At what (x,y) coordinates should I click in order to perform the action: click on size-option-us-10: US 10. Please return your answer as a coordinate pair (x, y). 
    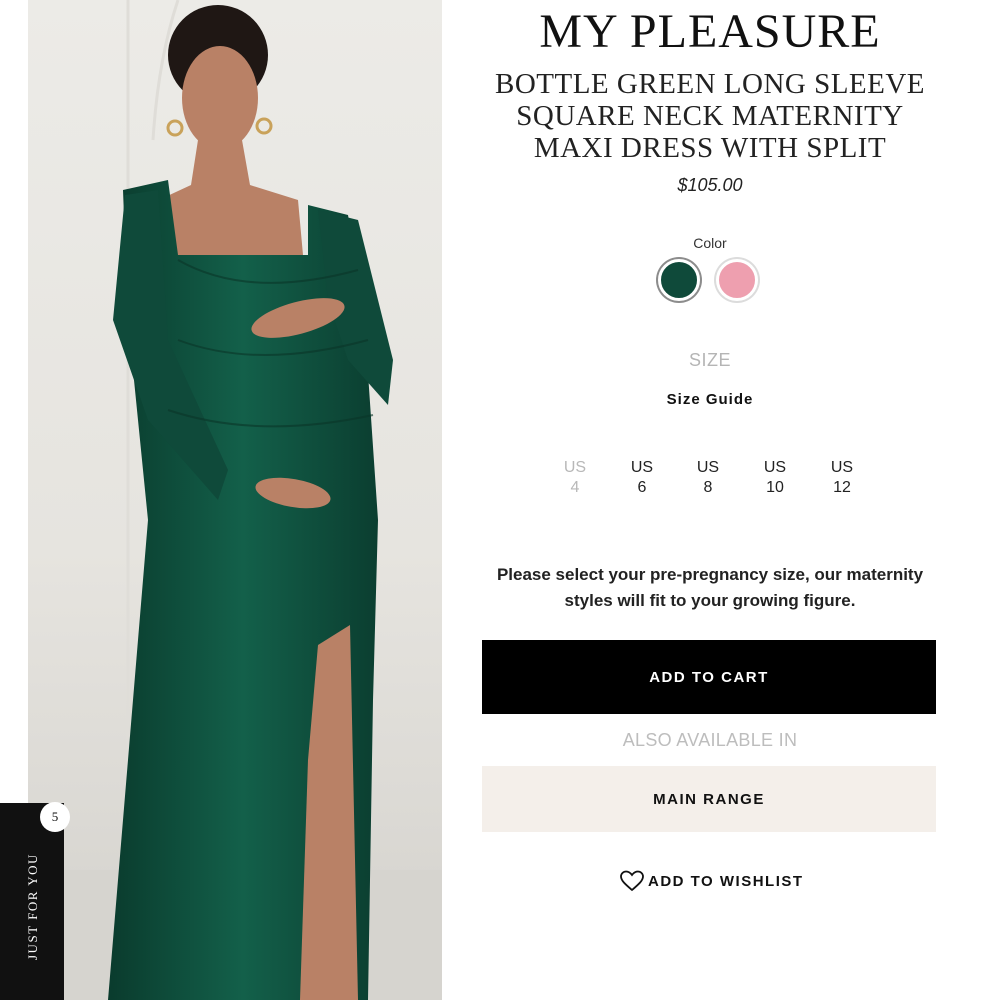
    Looking at the image, I should click on (775, 478).